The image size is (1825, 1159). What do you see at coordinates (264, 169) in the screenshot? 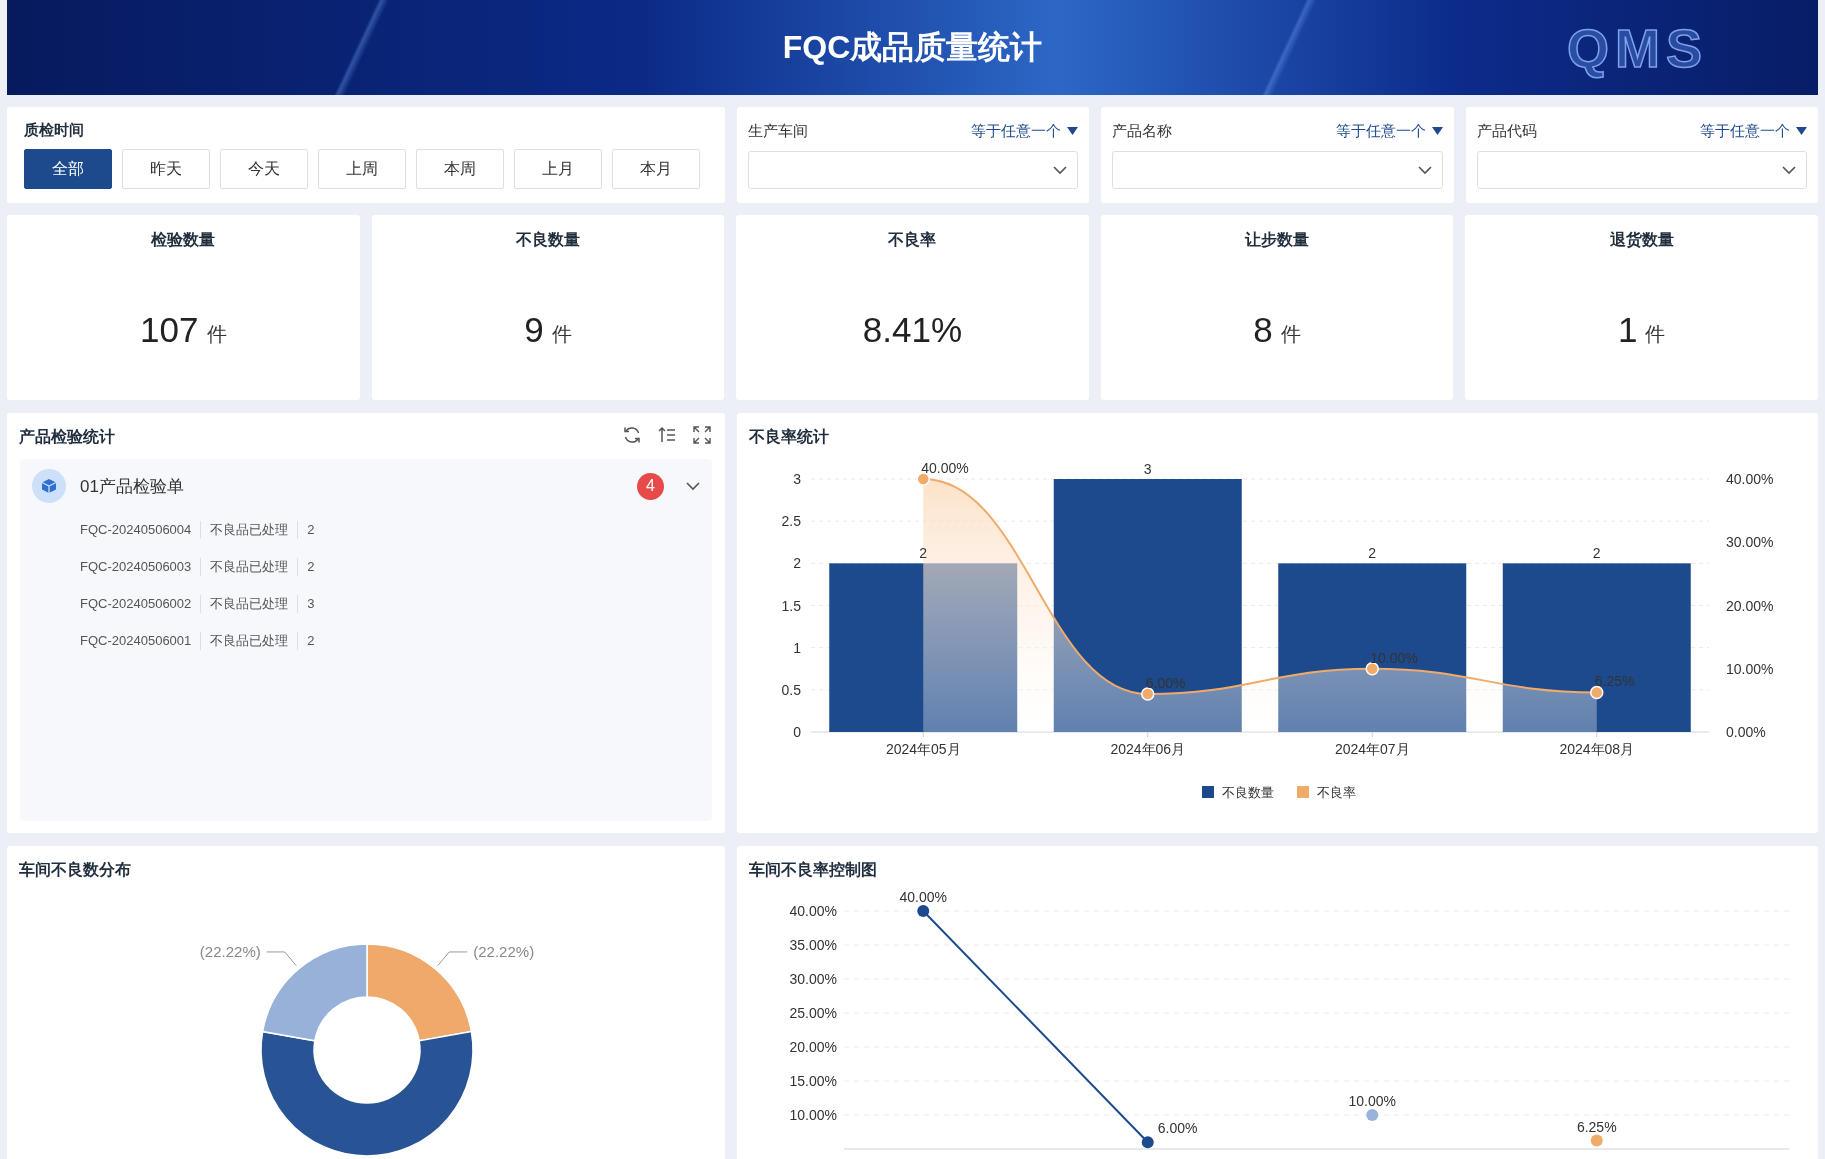
I see `time-range-button: 今天` at bounding box center [264, 169].